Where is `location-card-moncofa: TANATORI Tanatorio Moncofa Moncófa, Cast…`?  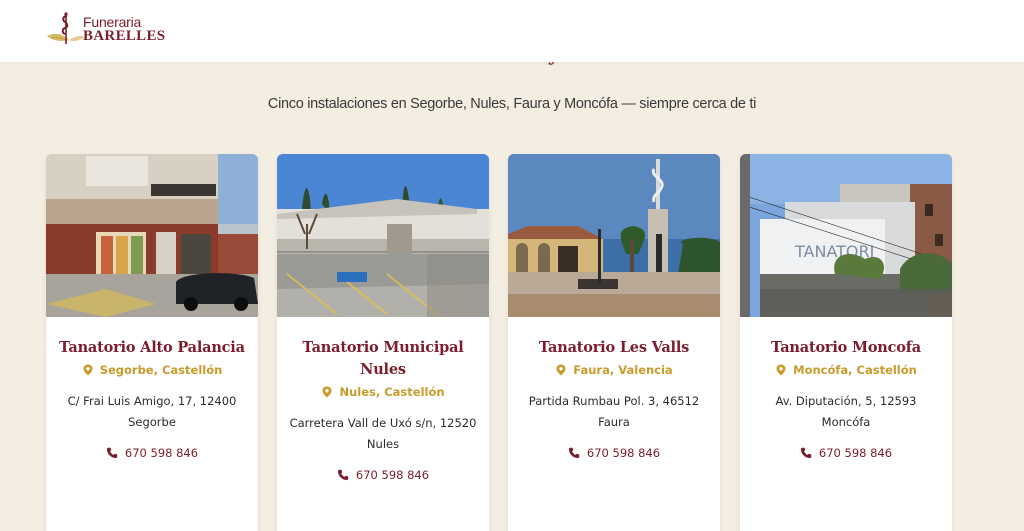
location-card-moncofa: TANATORI Tanatorio Moncofa Moncófa, Cast… is located at coordinates (846, 342).